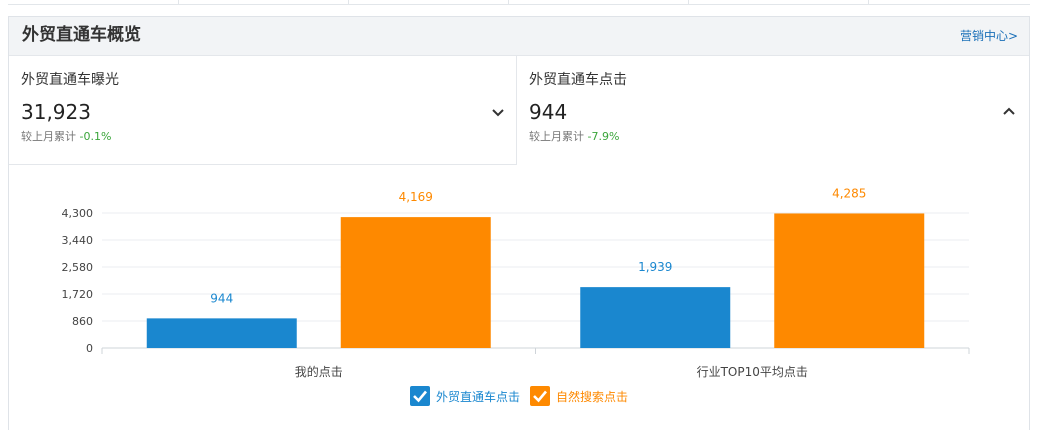  Describe the element at coordinates (95, 136) in the screenshot. I see `compare-delta: -0.1%` at that location.